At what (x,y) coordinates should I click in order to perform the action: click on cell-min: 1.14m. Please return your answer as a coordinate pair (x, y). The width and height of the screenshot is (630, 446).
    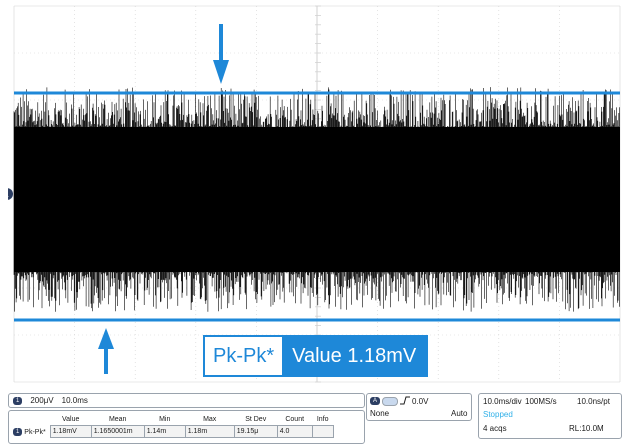
    Looking at the image, I should click on (164, 431).